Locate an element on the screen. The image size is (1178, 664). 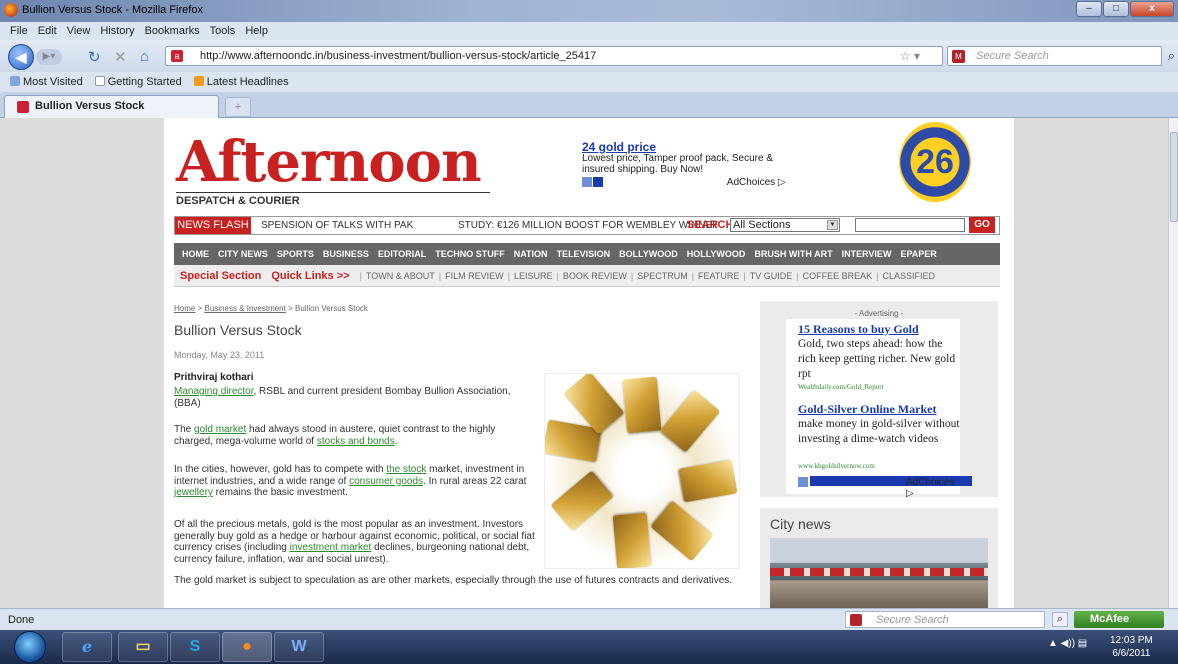
mcafee-button: McAfee is located at coordinates (1119, 619).